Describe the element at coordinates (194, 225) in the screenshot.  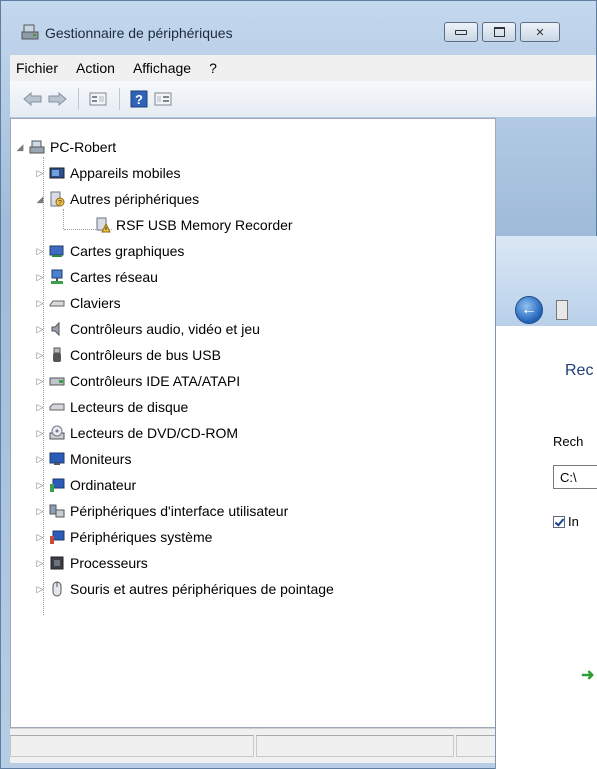
I see `tree-item-rsf-usb-memory-recorder: RSF USB Memory Recorder` at that location.